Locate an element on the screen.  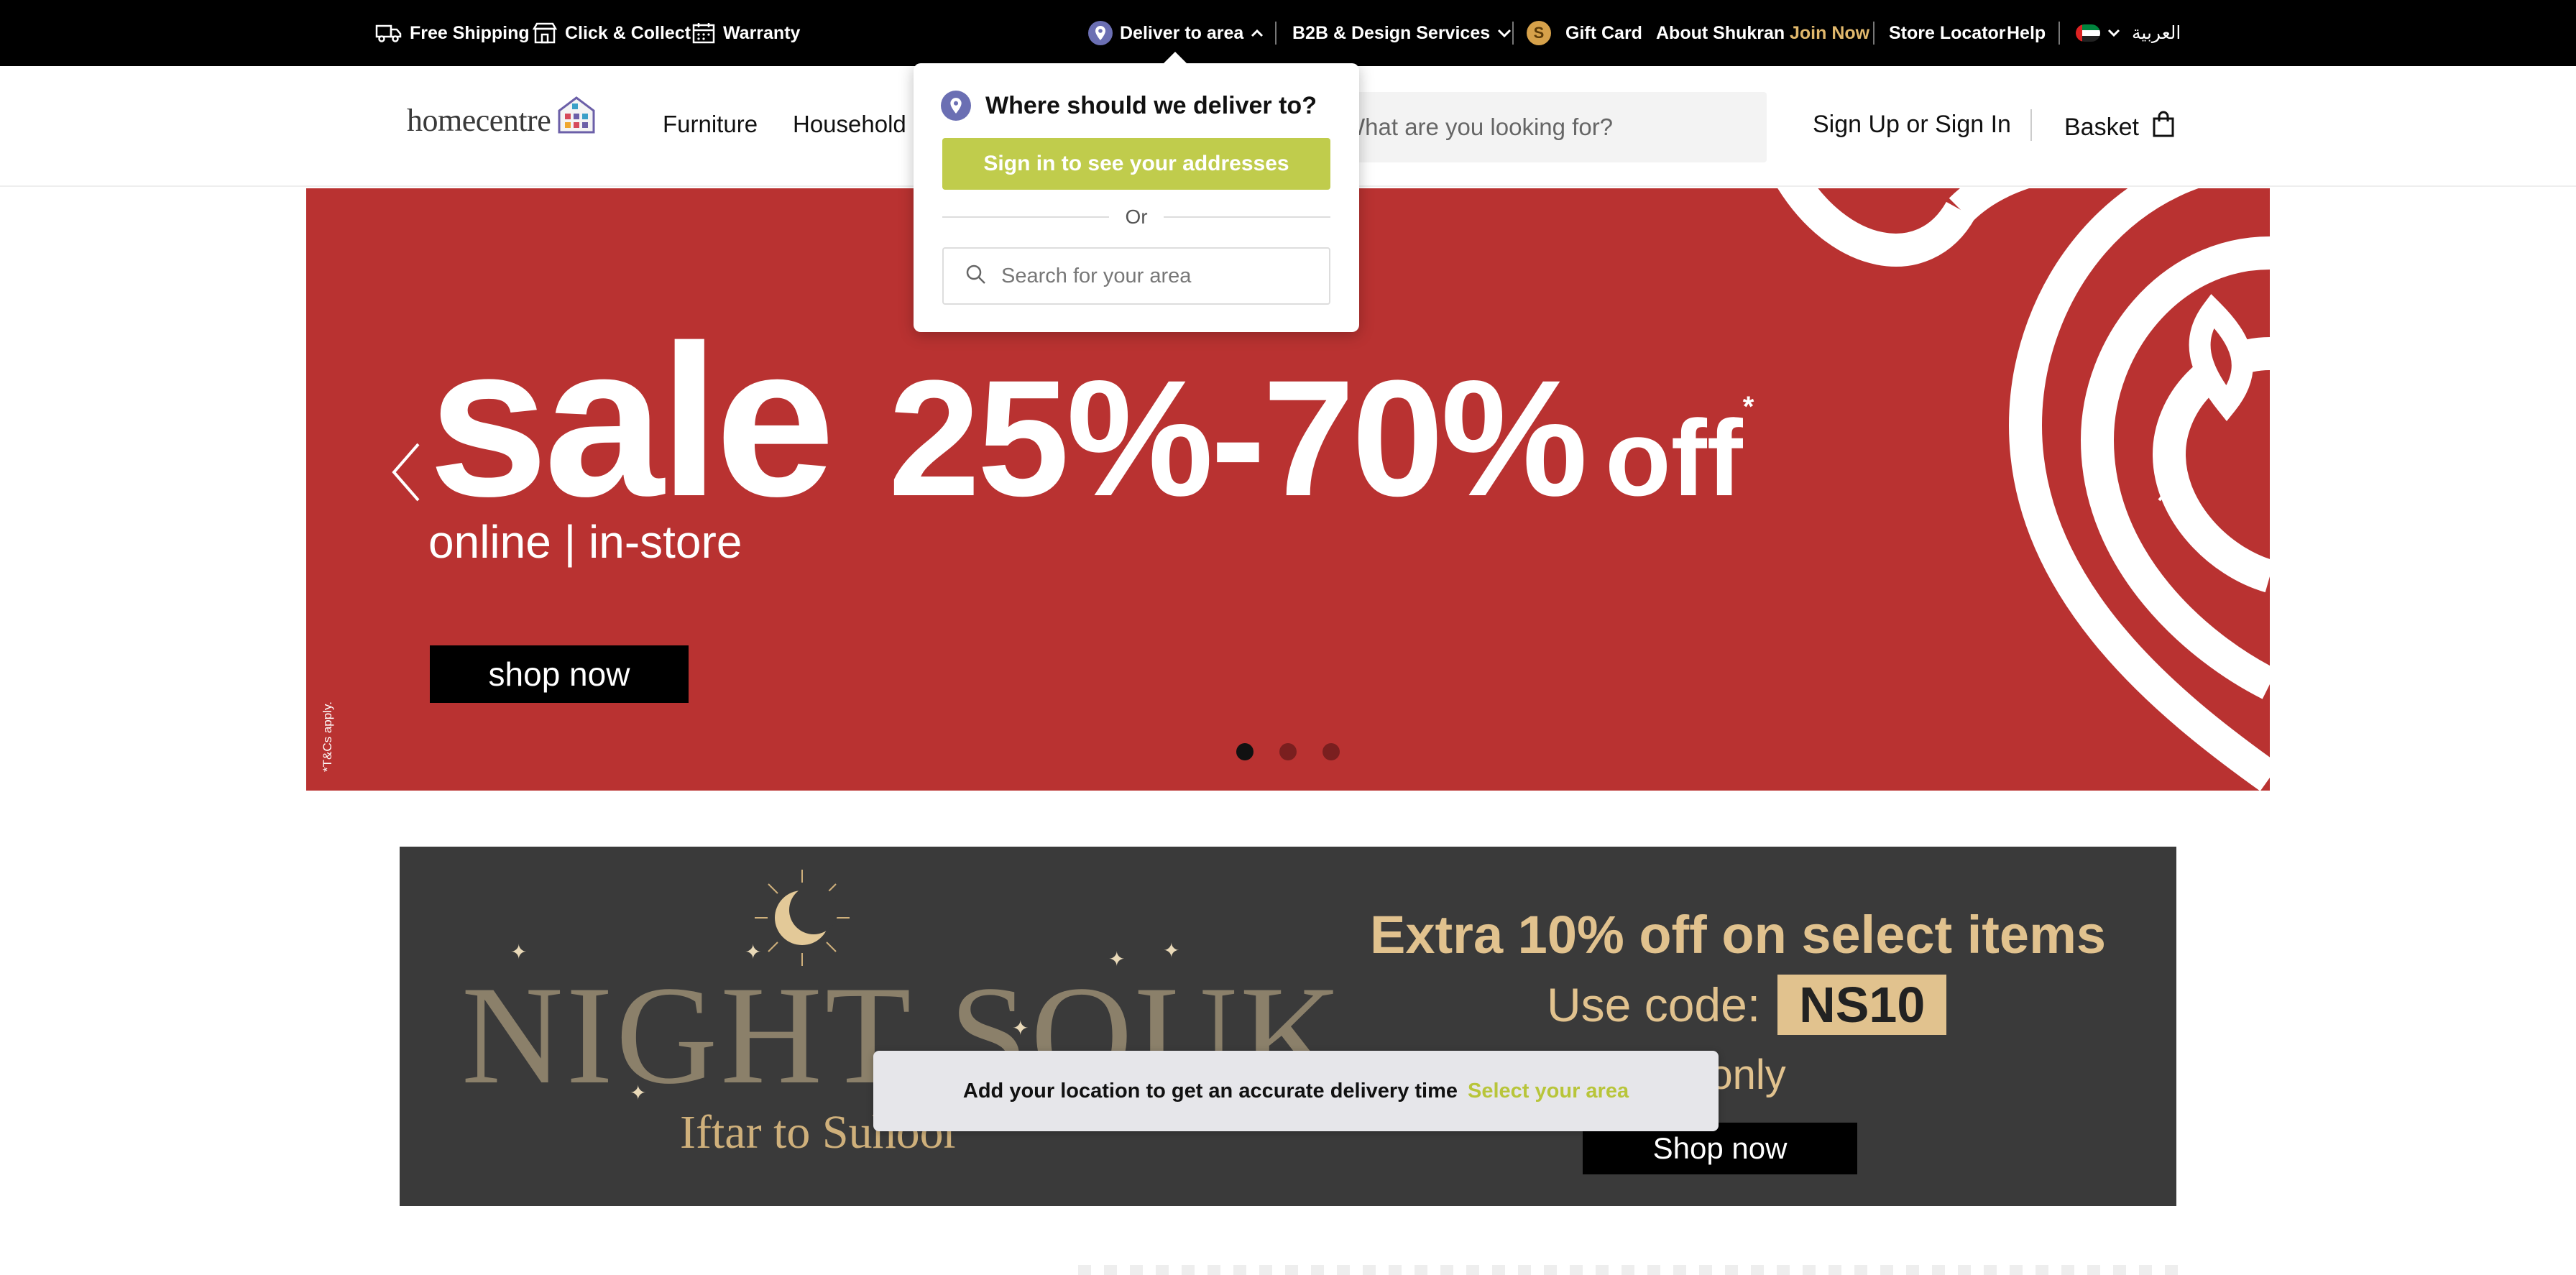
free-shipping-label: Free Shipping is located at coordinates (470, 32).